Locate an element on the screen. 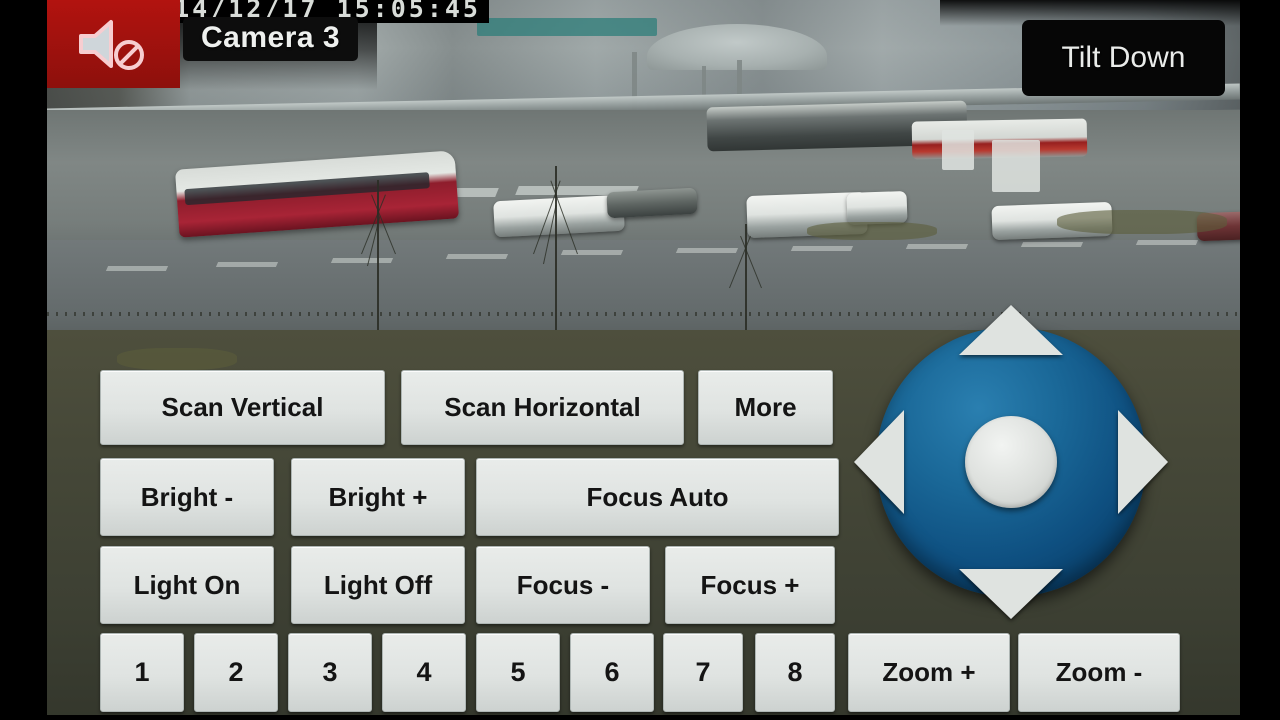 The image size is (1280, 720). pan-left-arrow-icon is located at coordinates (879, 462).